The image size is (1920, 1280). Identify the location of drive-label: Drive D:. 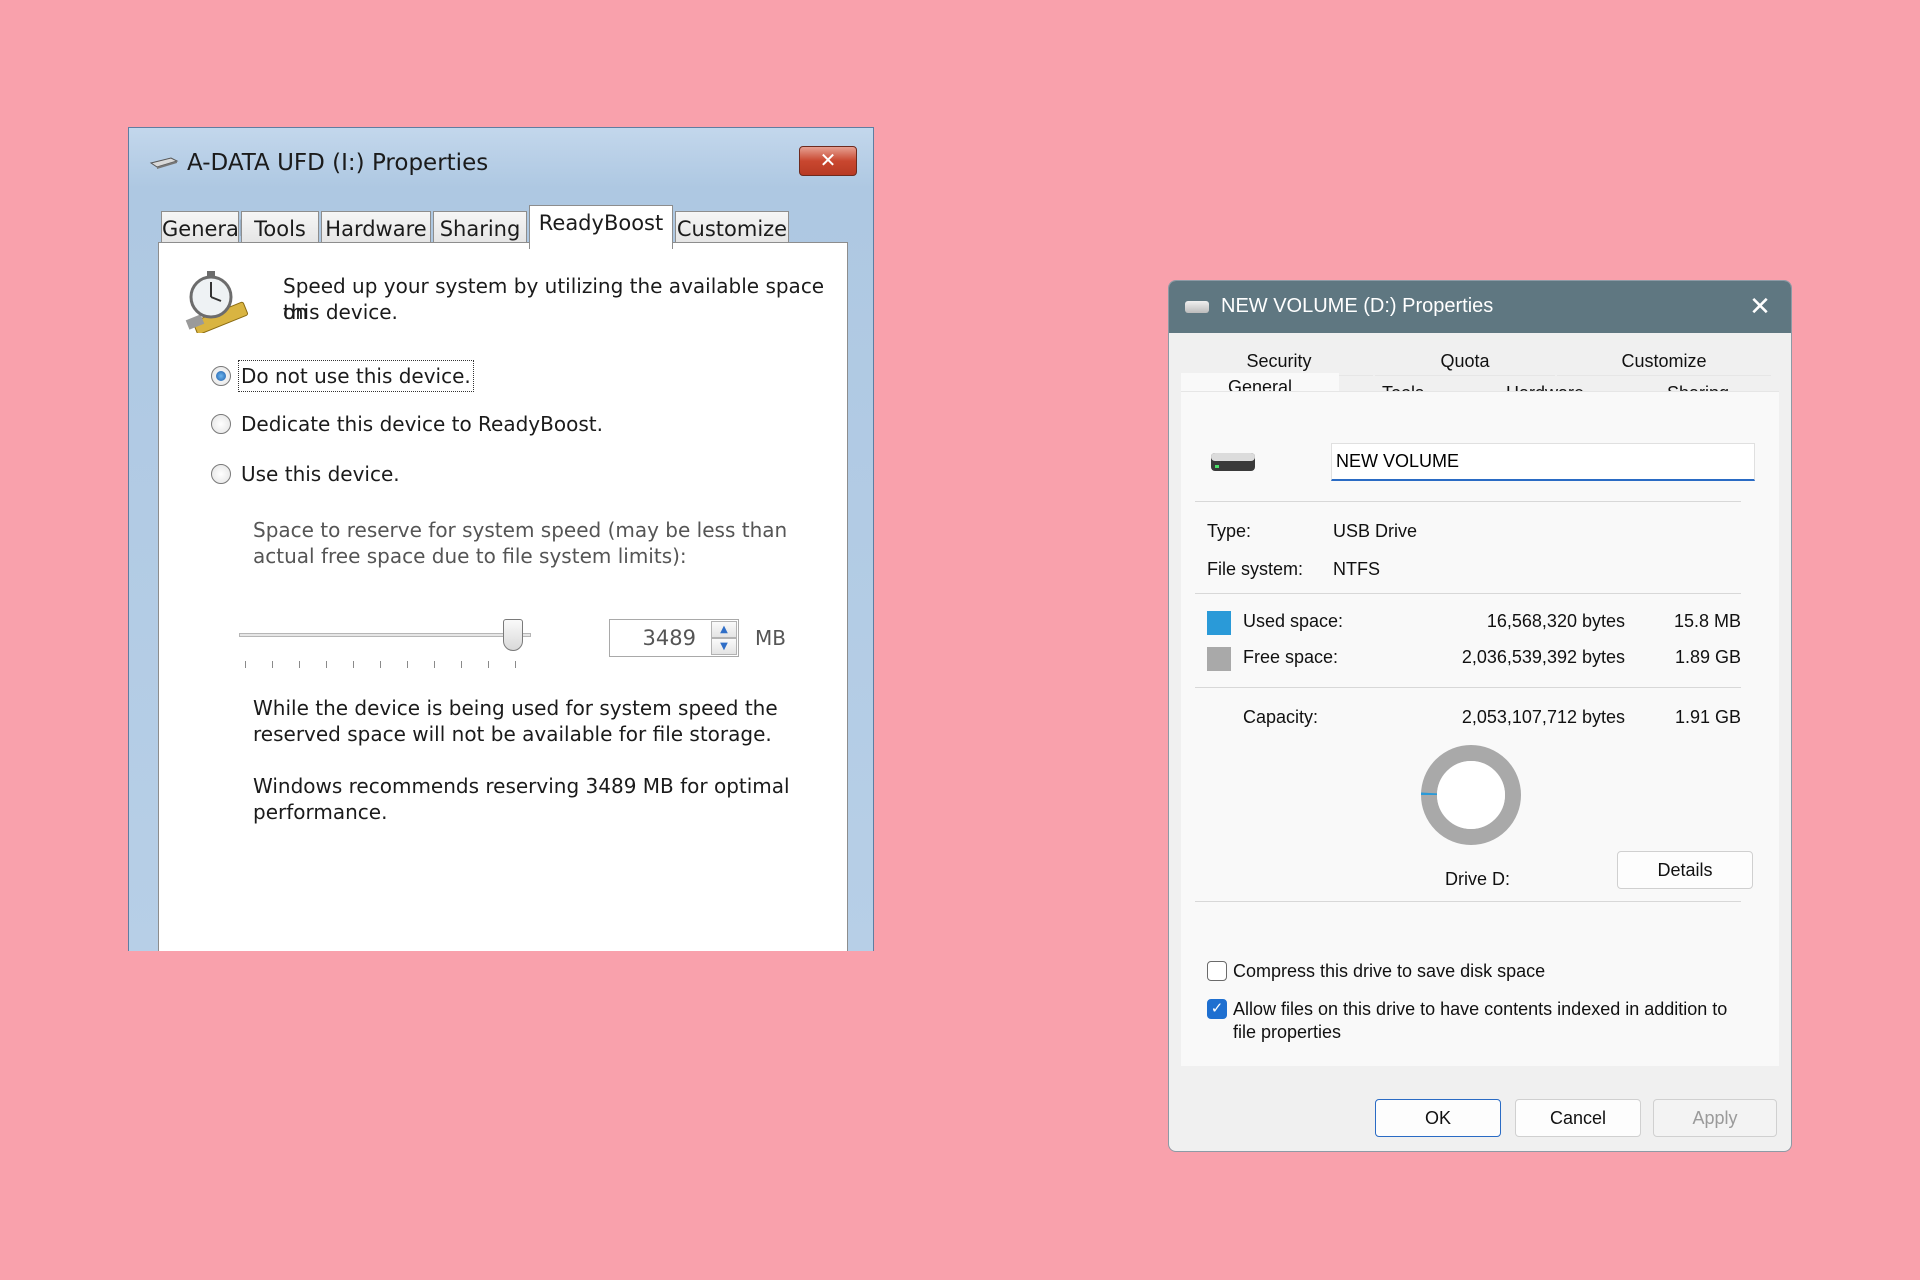
(1478, 879).